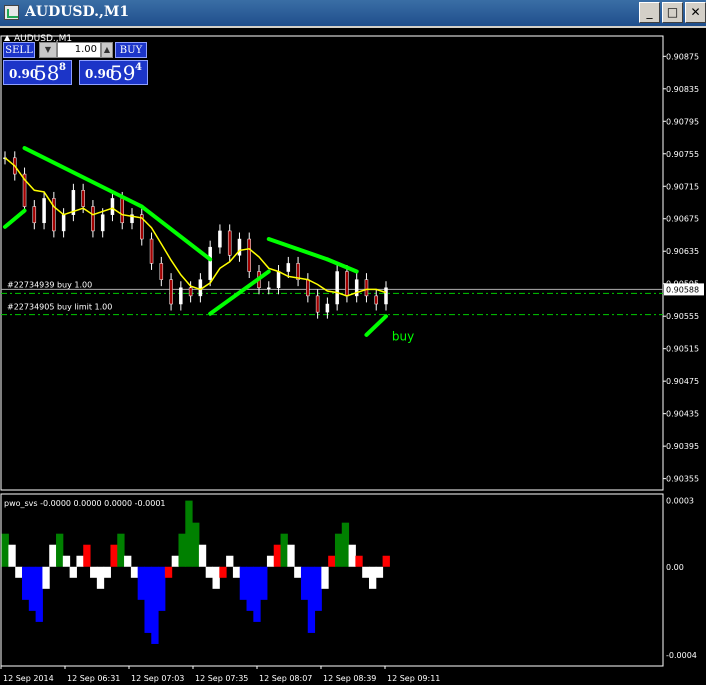 The image size is (706, 685). Describe the element at coordinates (79, 50) in the screenshot. I see `lot-size-input: 1.00` at that location.